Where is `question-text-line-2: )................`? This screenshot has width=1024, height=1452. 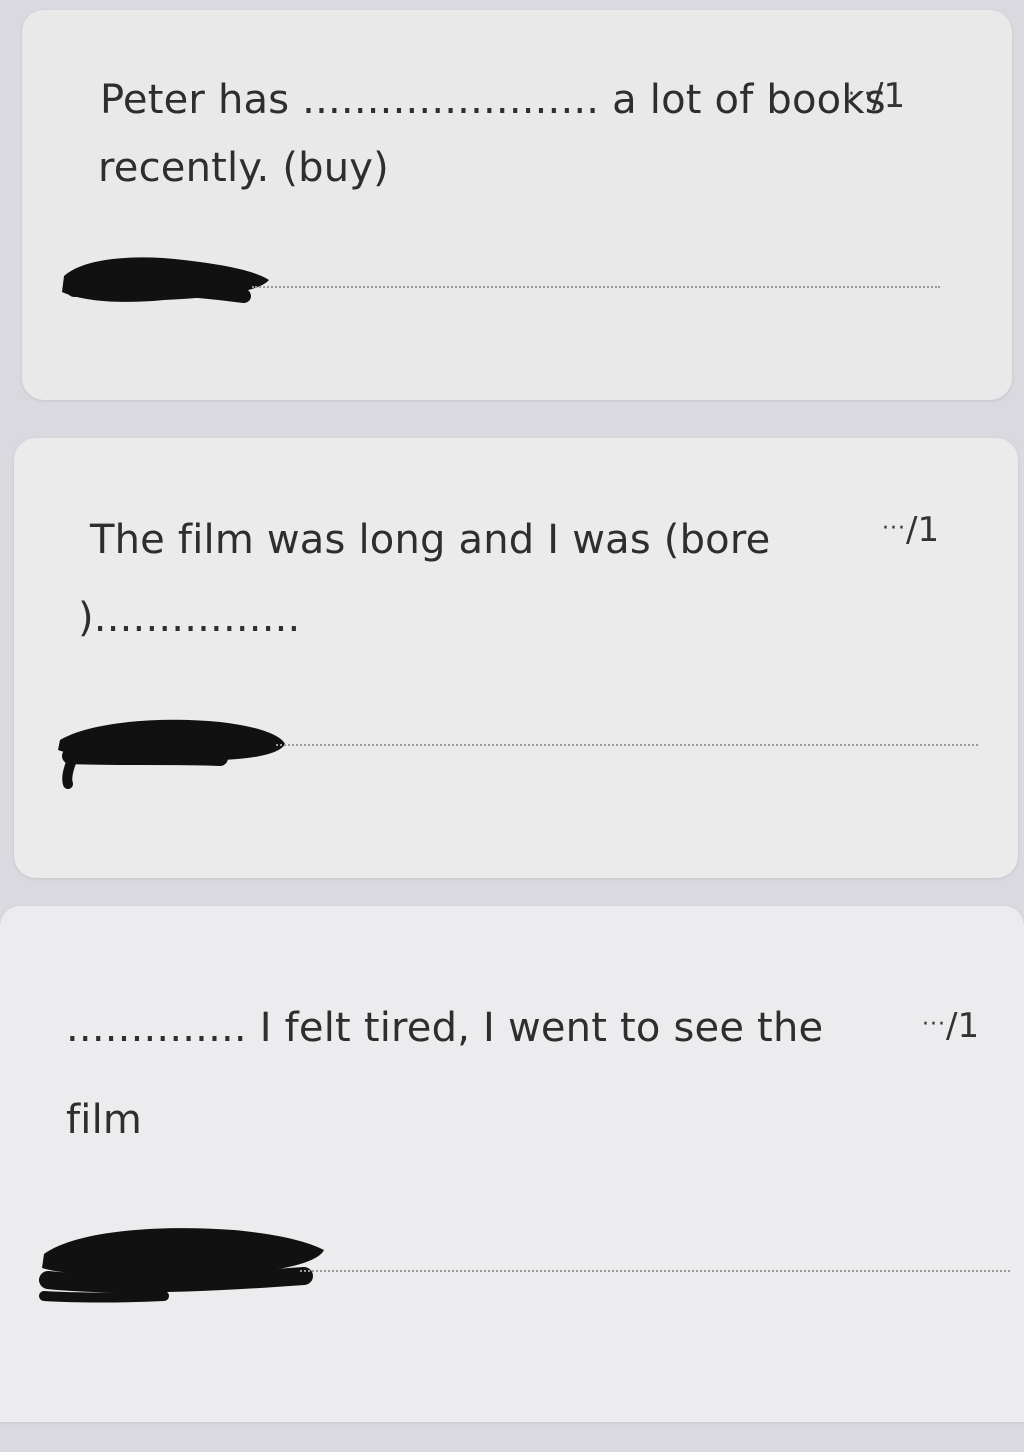 question-text-line-2: )................ is located at coordinates (189, 618).